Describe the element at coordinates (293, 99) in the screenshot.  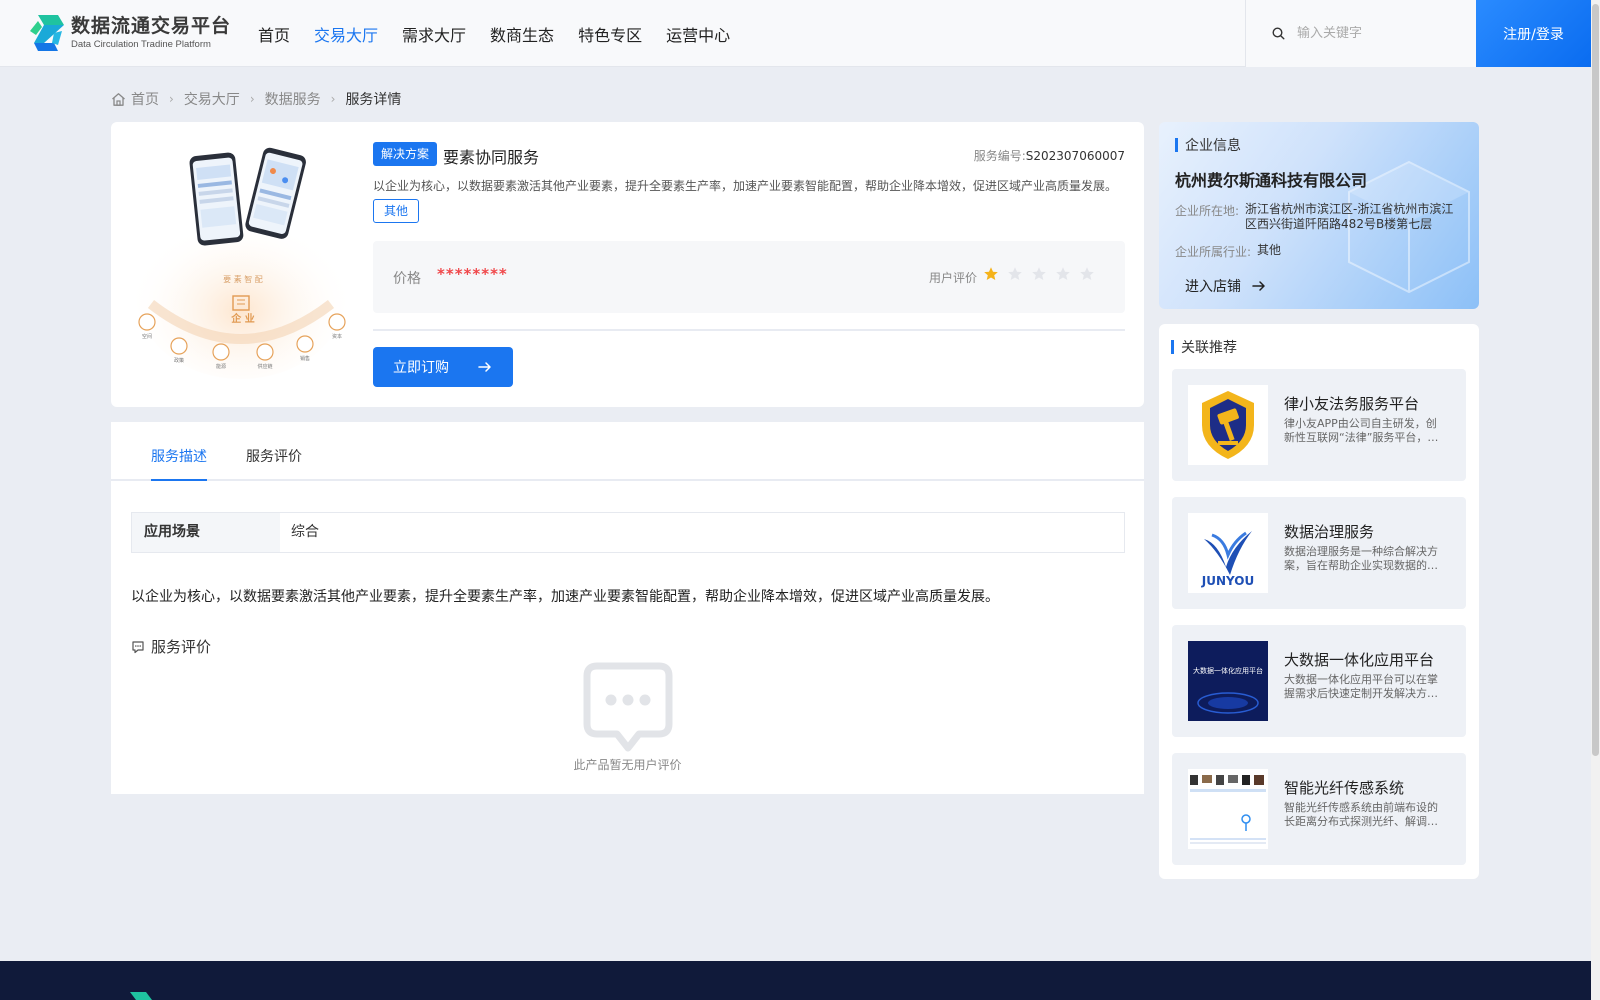
I see `breadcrumb-data-service: 数据服务` at that location.